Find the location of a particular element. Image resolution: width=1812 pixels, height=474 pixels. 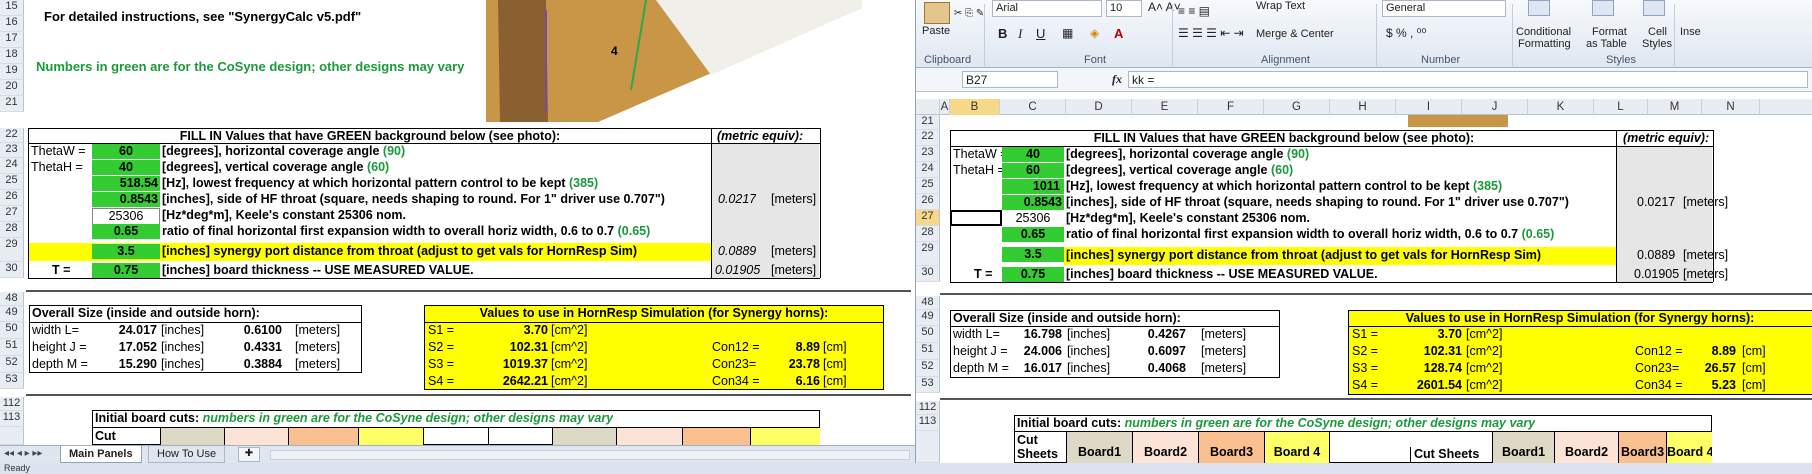

thetaw-input: 40 is located at coordinates (1033, 154).